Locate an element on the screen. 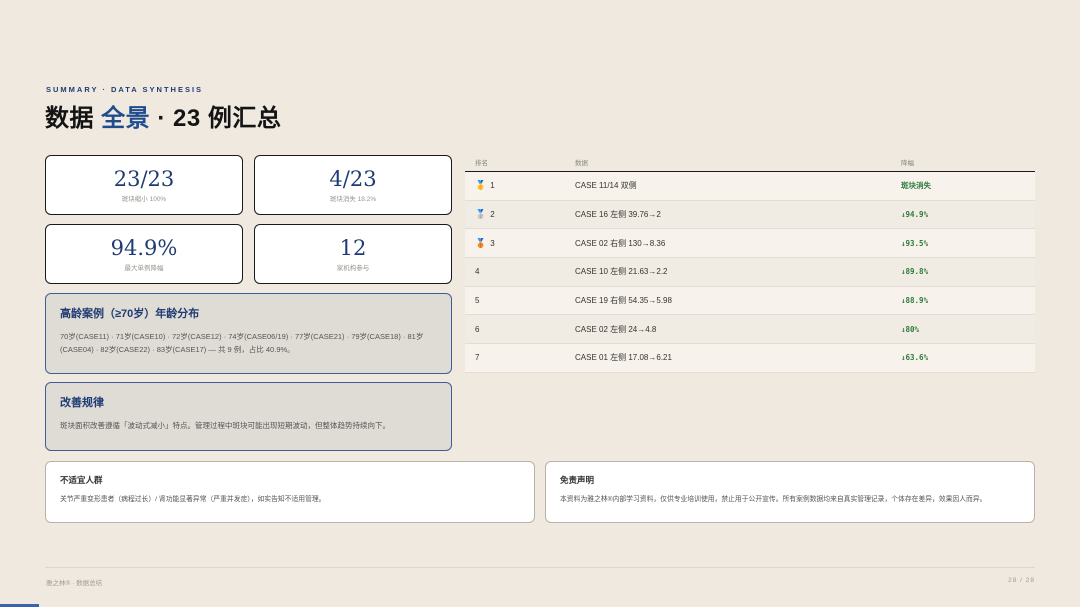 Image resolution: width=1080 pixels, height=607 pixels. page-title: 数据 全景 · 23 例汇总 is located at coordinates (163, 115).